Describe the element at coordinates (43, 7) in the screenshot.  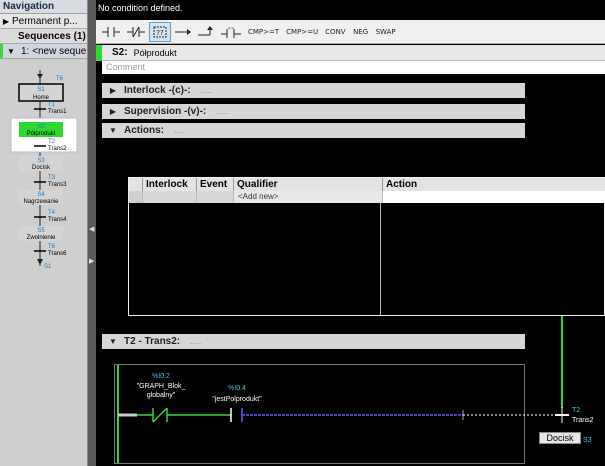
I see `navigation-title: Navigation` at that location.